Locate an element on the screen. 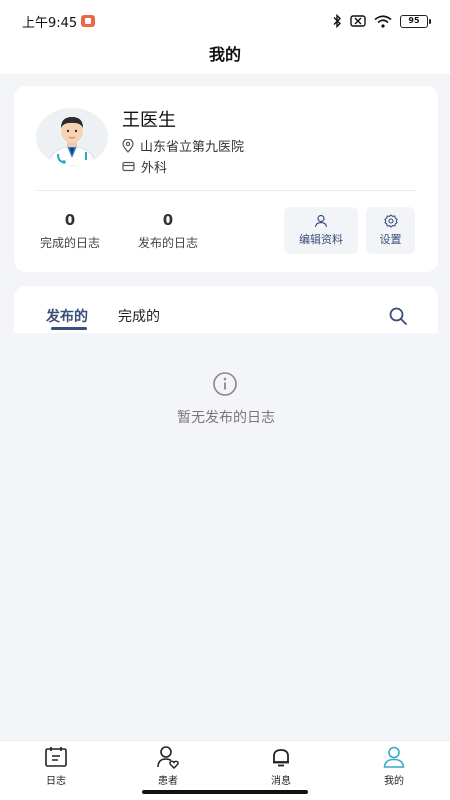  home-indicator is located at coordinates (225, 792).